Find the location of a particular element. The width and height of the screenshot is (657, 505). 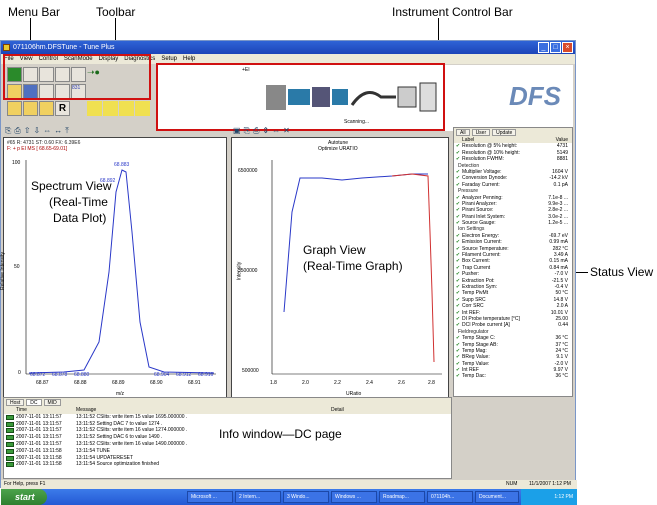

tab-mid: MID is located at coordinates (52, 402).